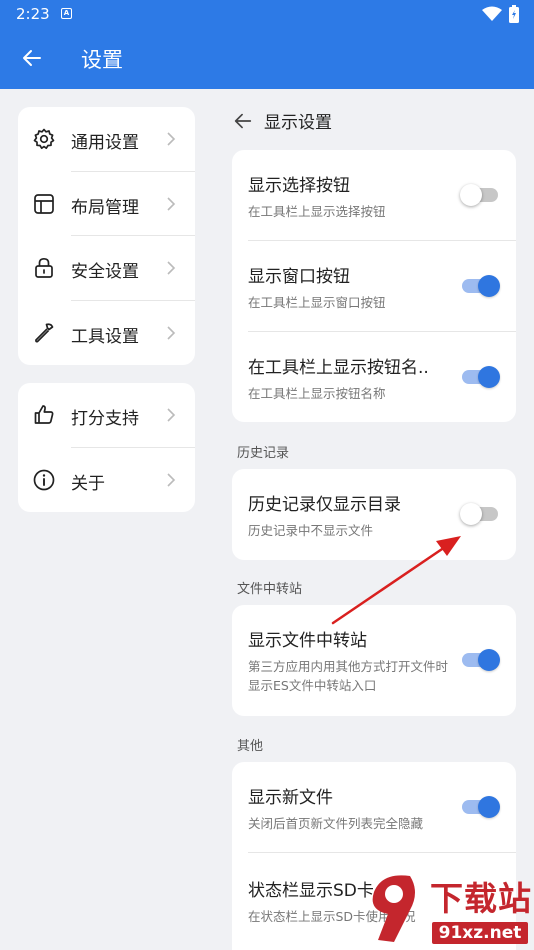 The image size is (534, 950). Describe the element at coordinates (33, 14) in the screenshot. I see `status-time: 2:23` at that location.